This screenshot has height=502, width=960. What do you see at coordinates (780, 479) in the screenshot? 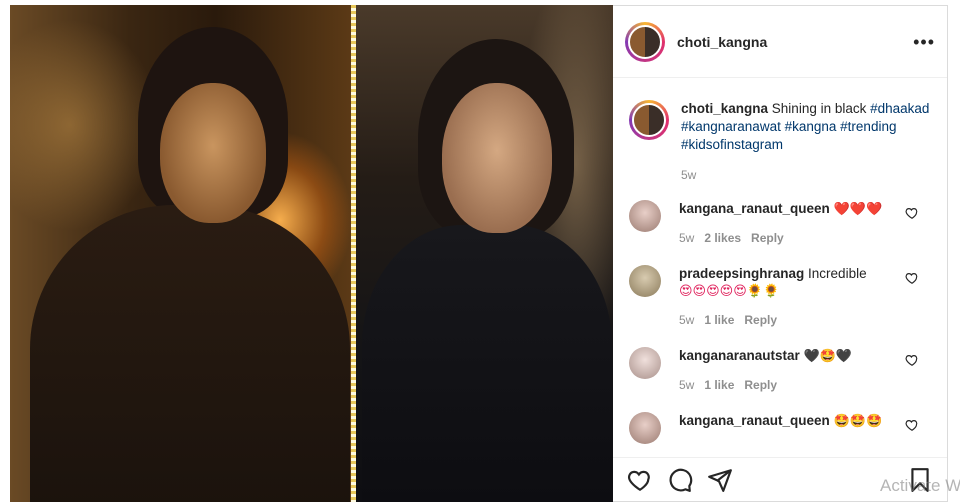
I see `post-actions-bar` at bounding box center [780, 479].